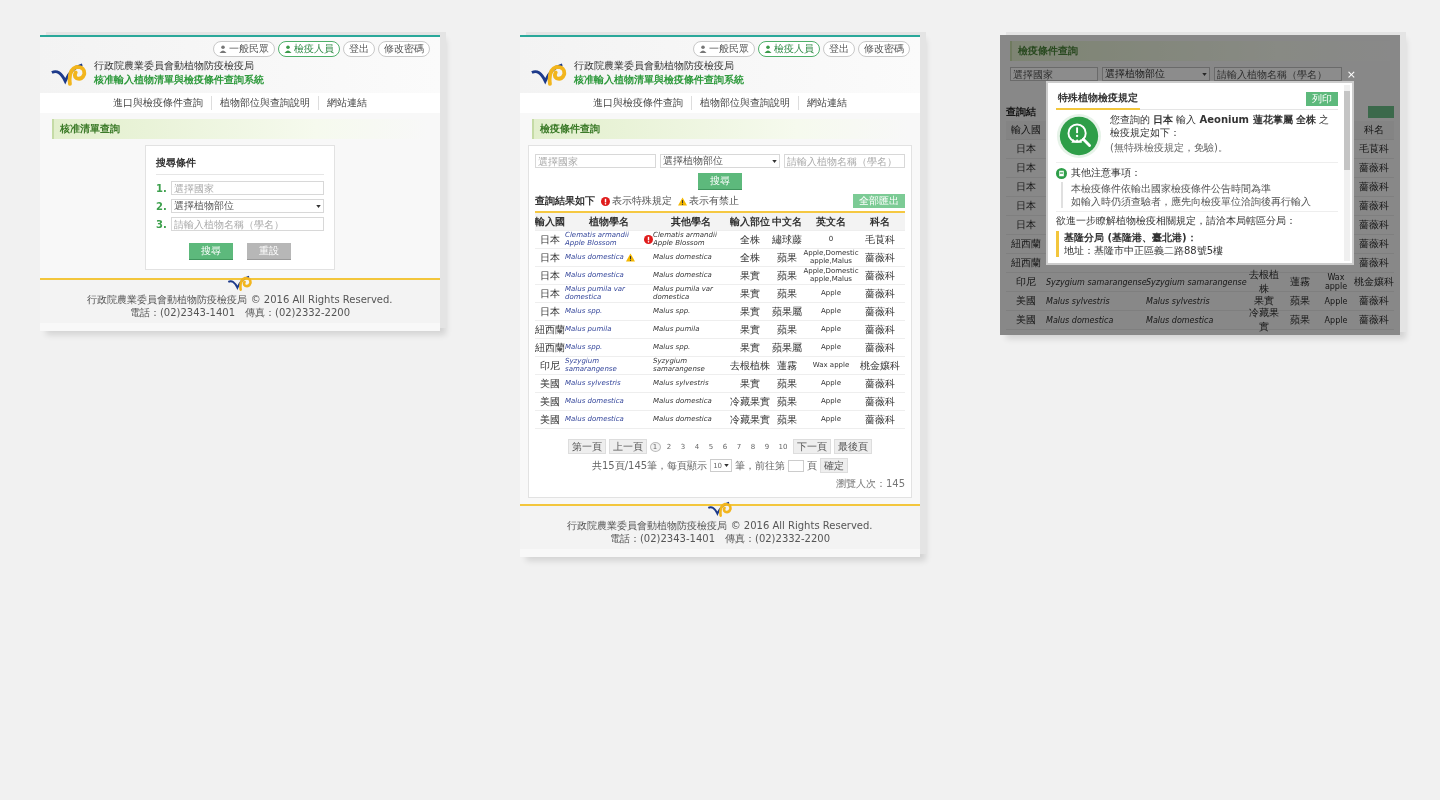  I want to click on exclamation-icon, so click(605, 201).